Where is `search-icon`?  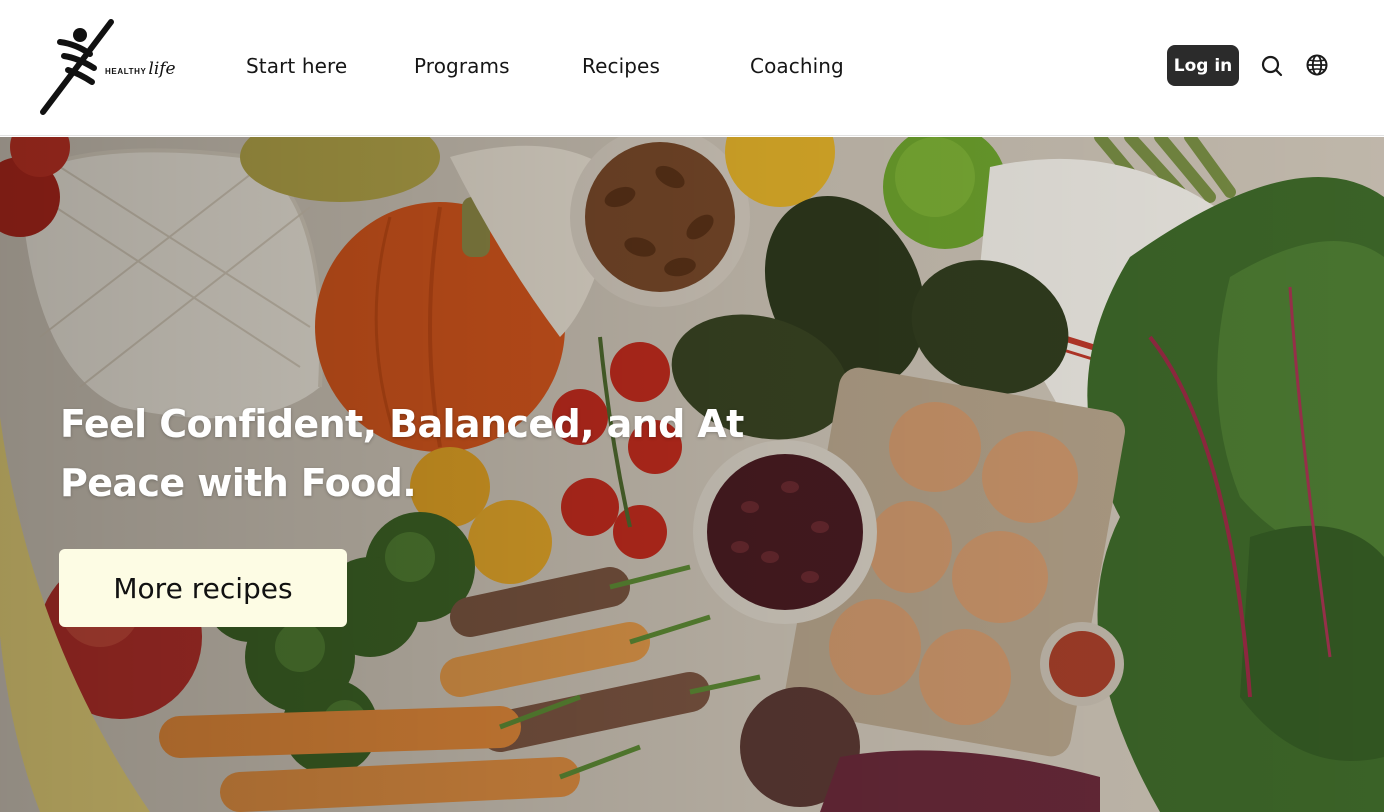 search-icon is located at coordinates (1272, 66).